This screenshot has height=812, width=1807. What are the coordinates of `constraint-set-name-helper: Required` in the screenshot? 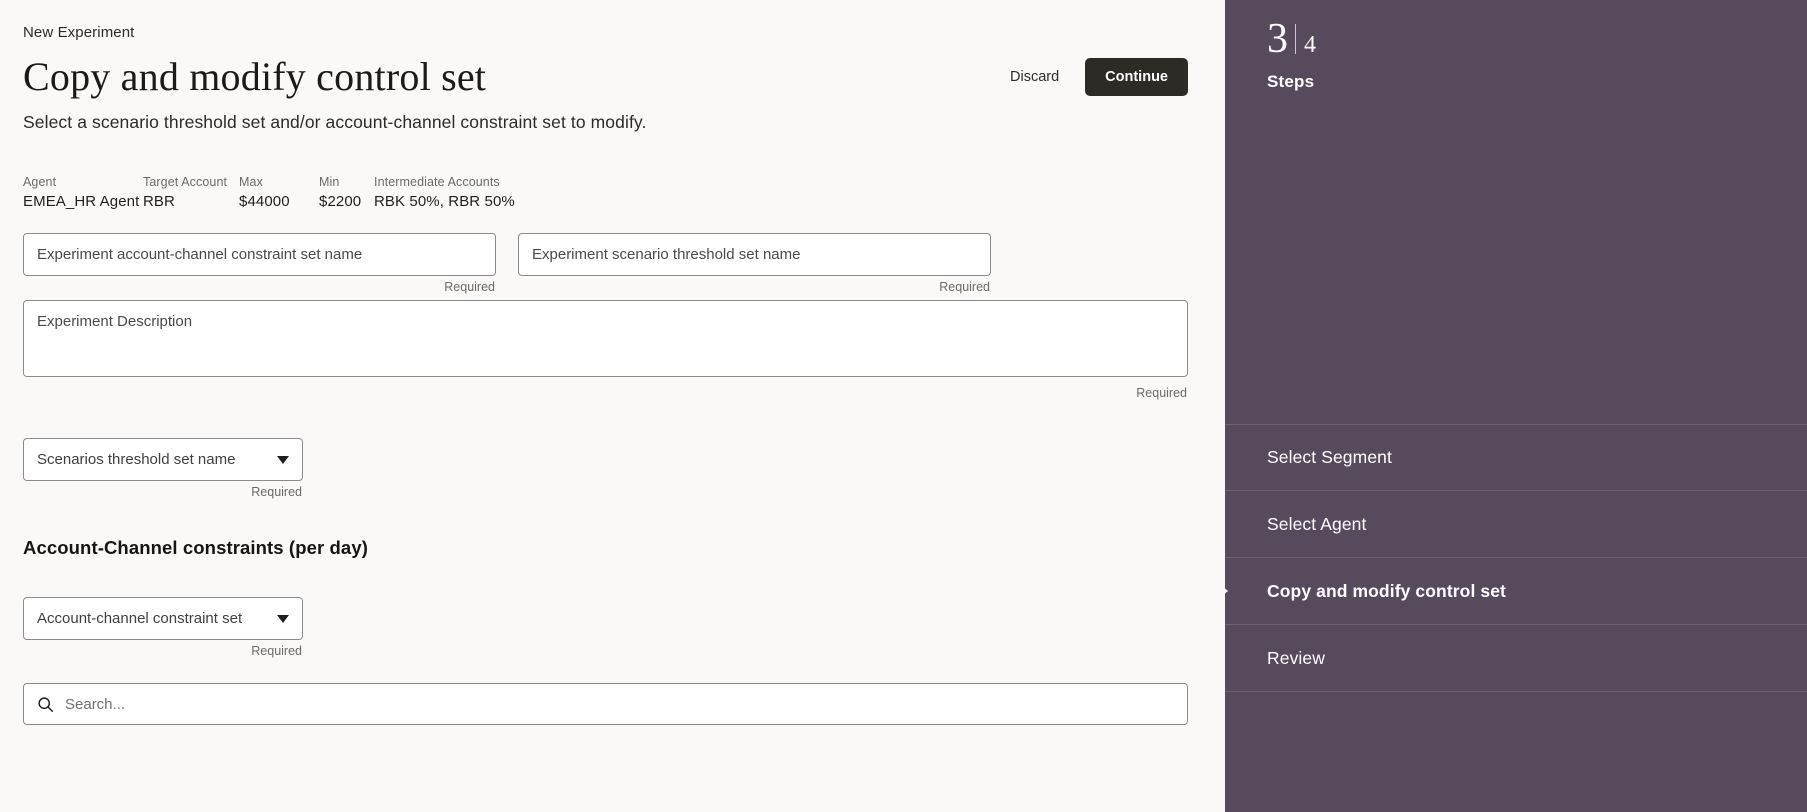 It's located at (469, 287).